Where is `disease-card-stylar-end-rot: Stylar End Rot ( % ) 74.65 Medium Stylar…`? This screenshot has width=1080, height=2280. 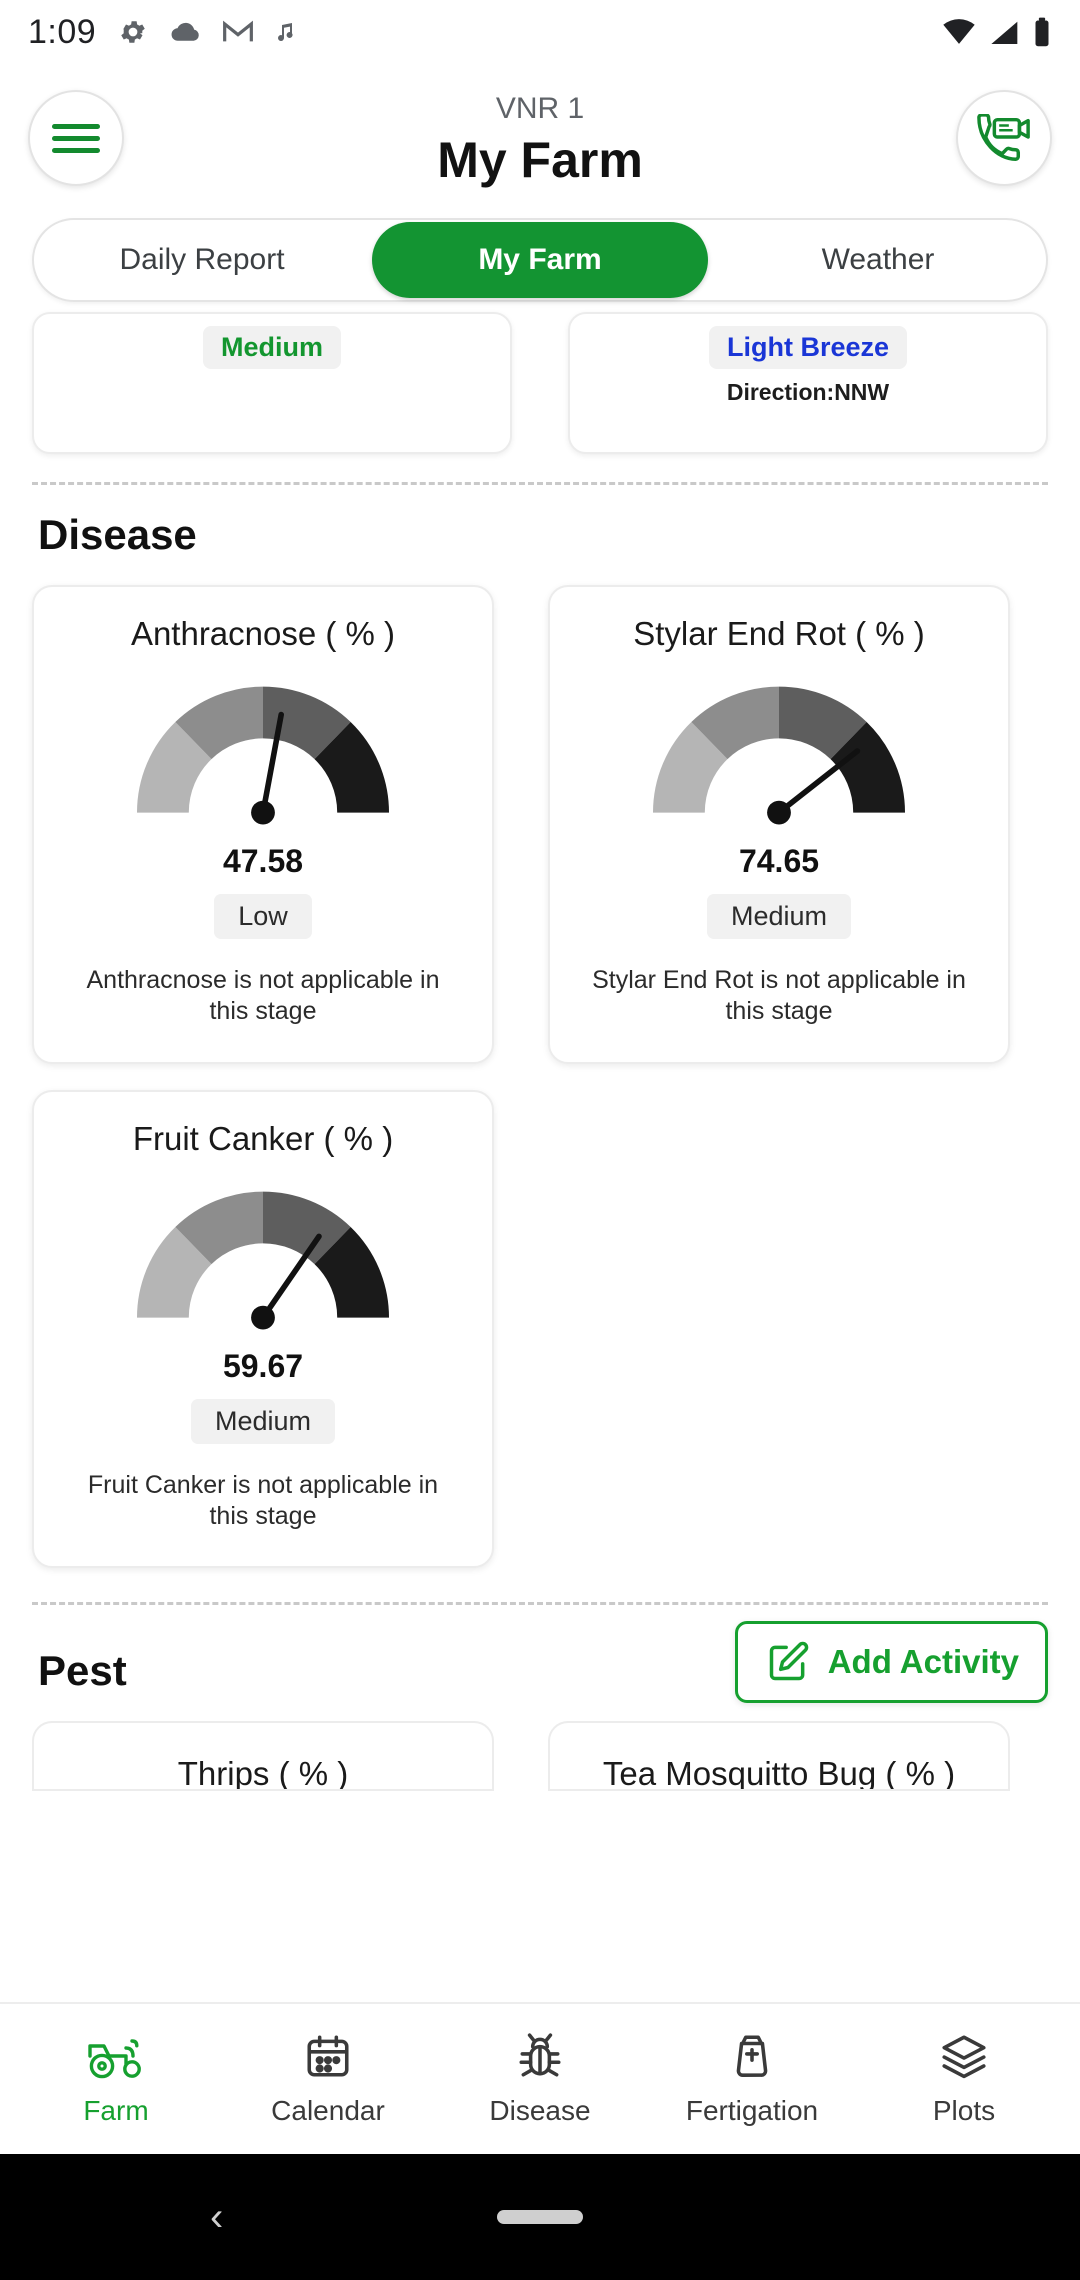 disease-card-stylar-end-rot: Stylar End Rot ( % ) 74.65 Medium Stylar… is located at coordinates (779, 824).